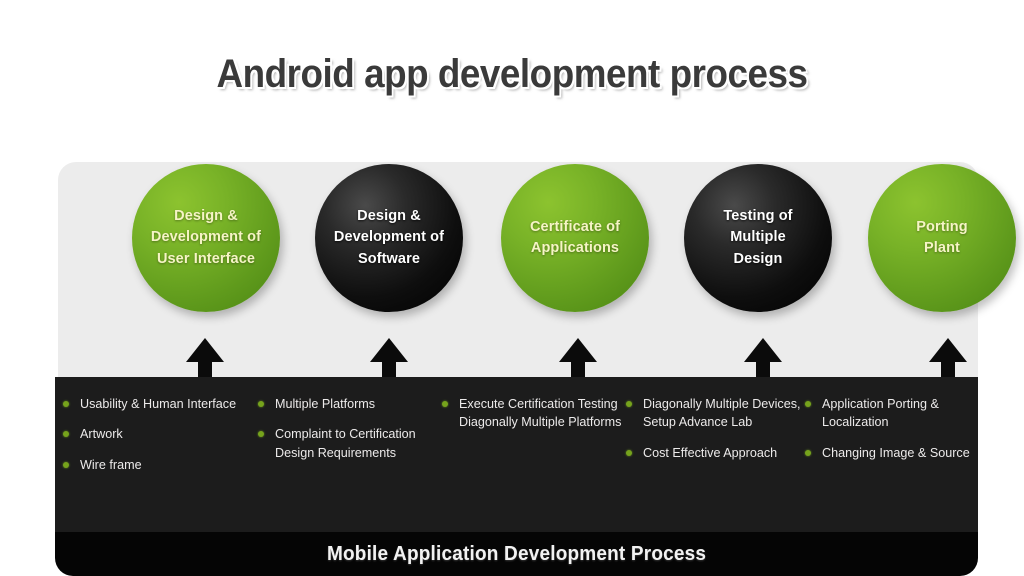 The width and height of the screenshot is (1024, 576). I want to click on bullet-item-label: Usability & Human Interface, so click(158, 404).